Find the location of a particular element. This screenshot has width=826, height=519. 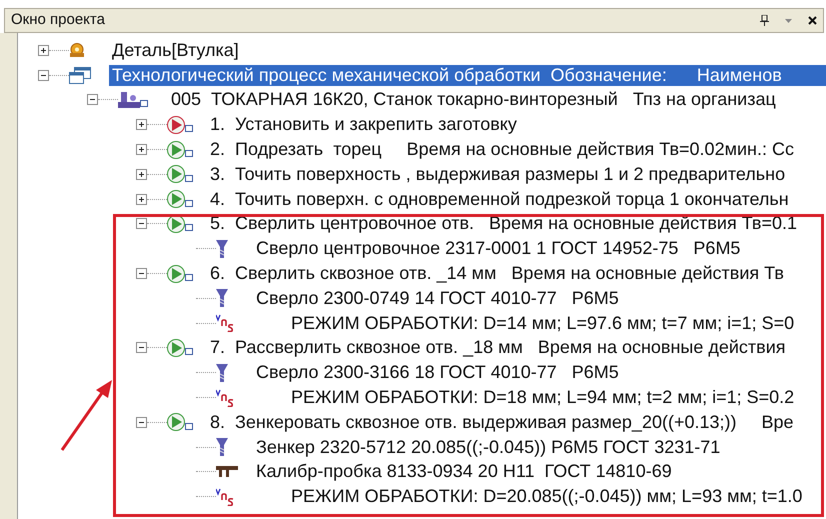

tree-item: Сверло центровочное 2317-0001 1 ГОСТ 14952-75 Р6М5 is located at coordinates (498, 249).